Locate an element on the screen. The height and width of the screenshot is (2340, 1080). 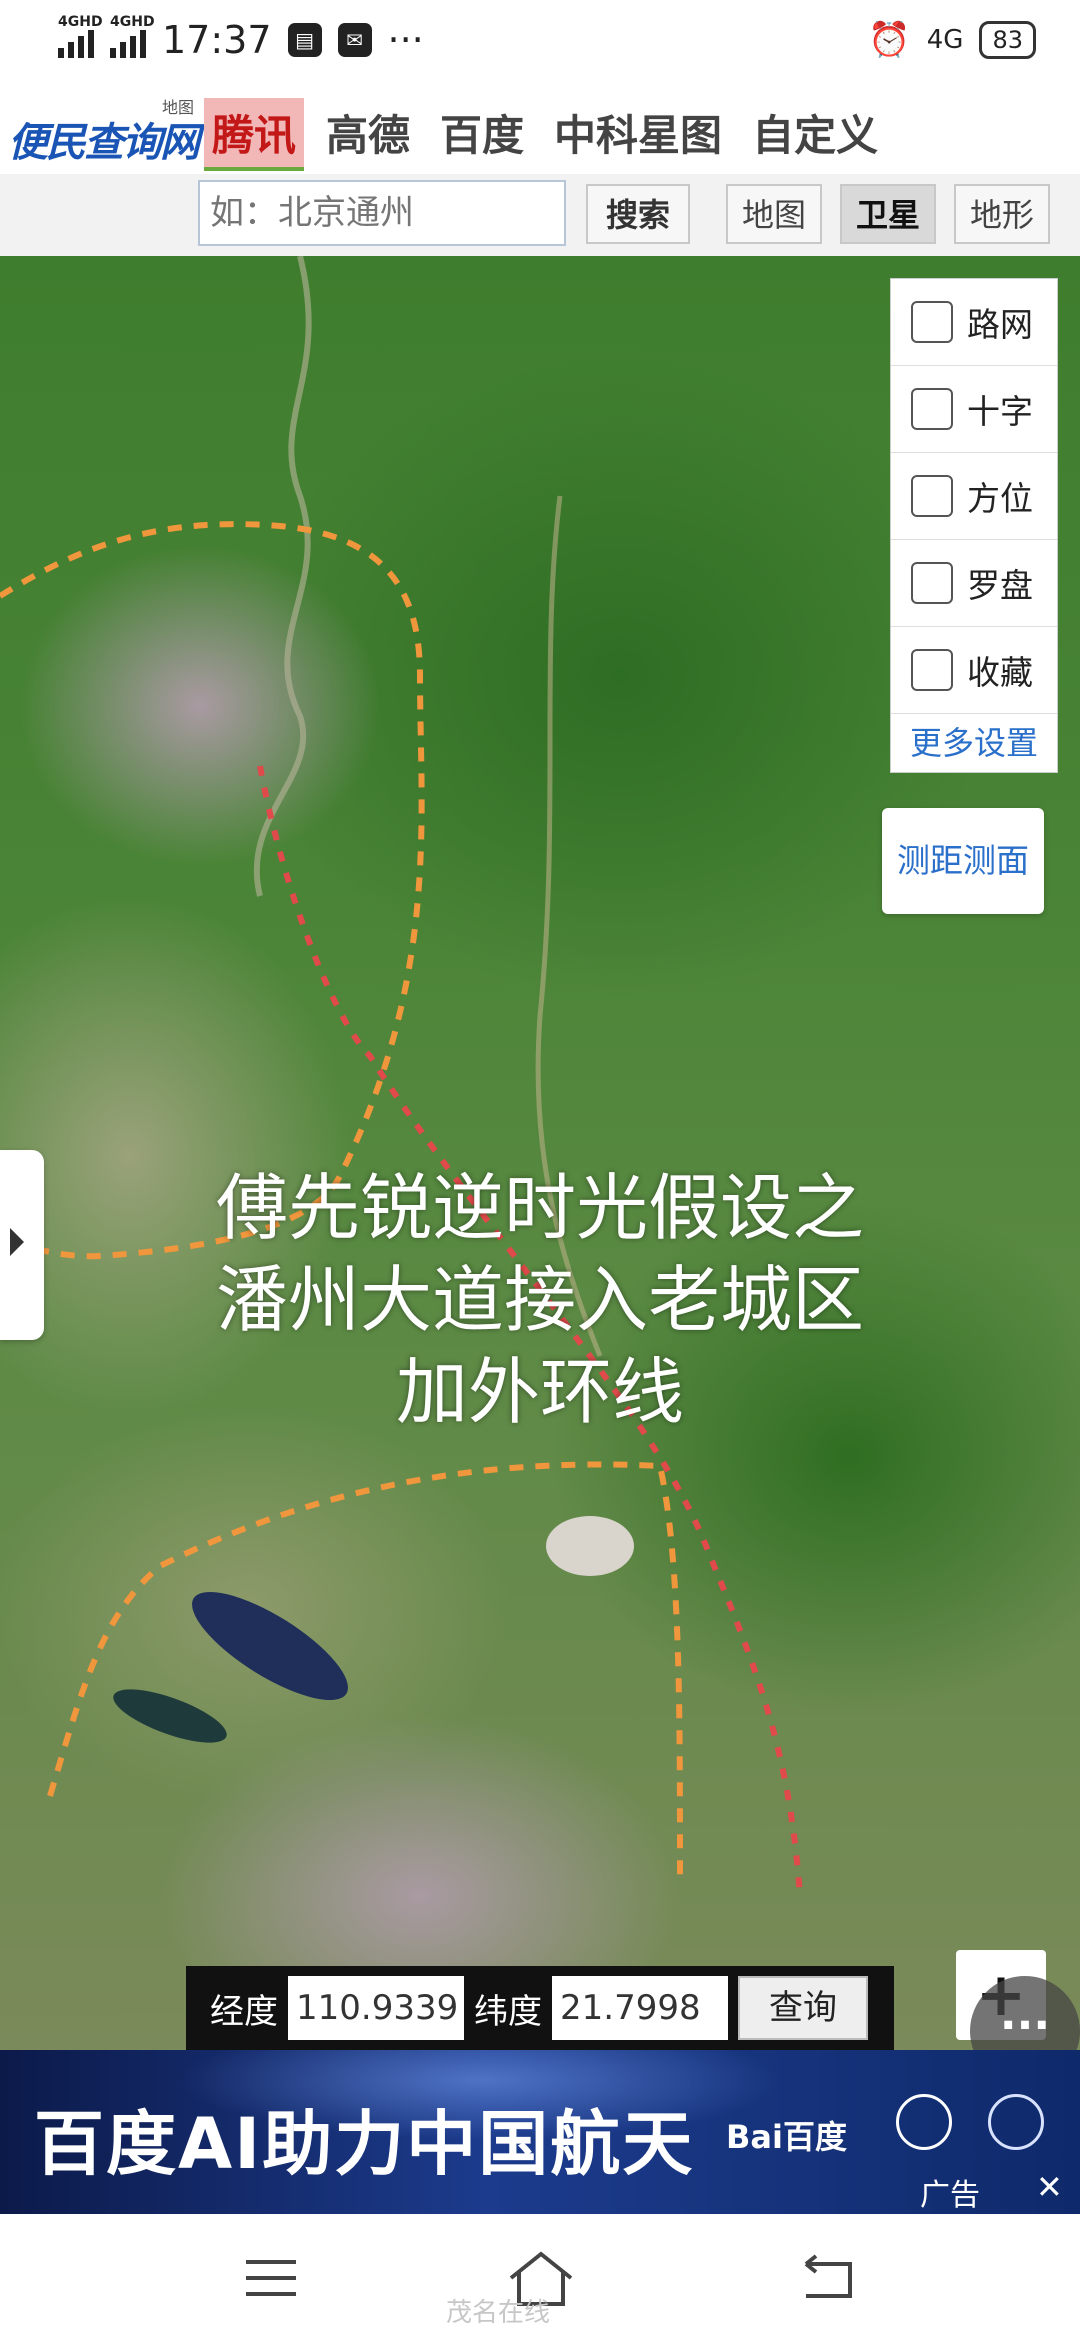
checkbox-favorites is located at coordinates (932, 670).